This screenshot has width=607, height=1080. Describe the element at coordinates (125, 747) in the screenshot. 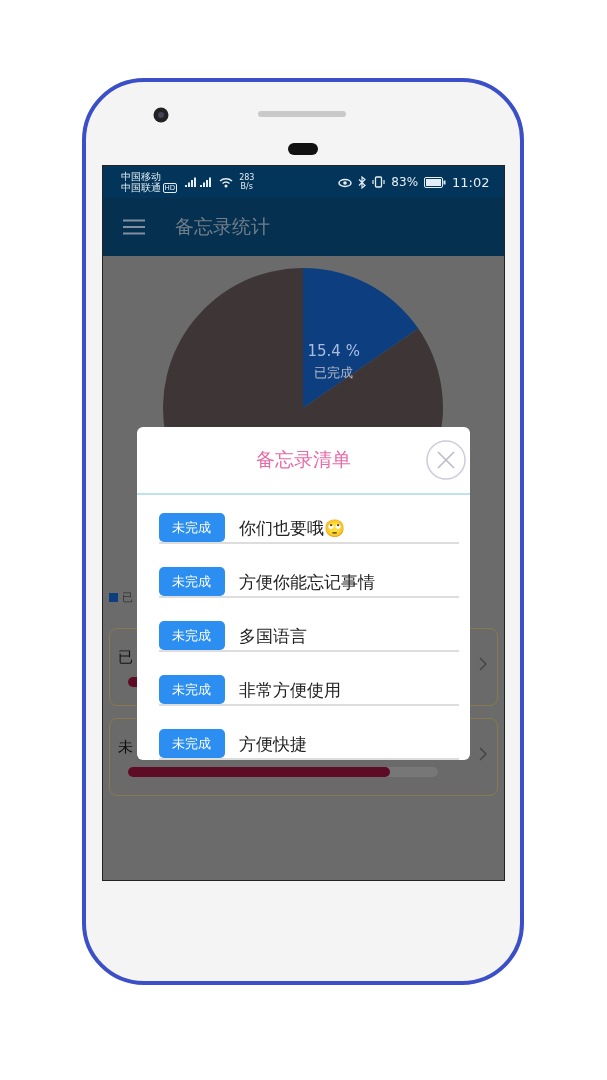

I see `card-label: 未` at that location.